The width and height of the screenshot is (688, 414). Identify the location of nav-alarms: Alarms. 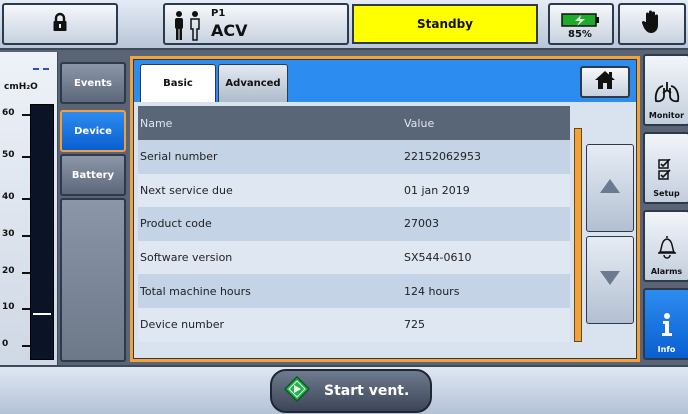
(665, 246).